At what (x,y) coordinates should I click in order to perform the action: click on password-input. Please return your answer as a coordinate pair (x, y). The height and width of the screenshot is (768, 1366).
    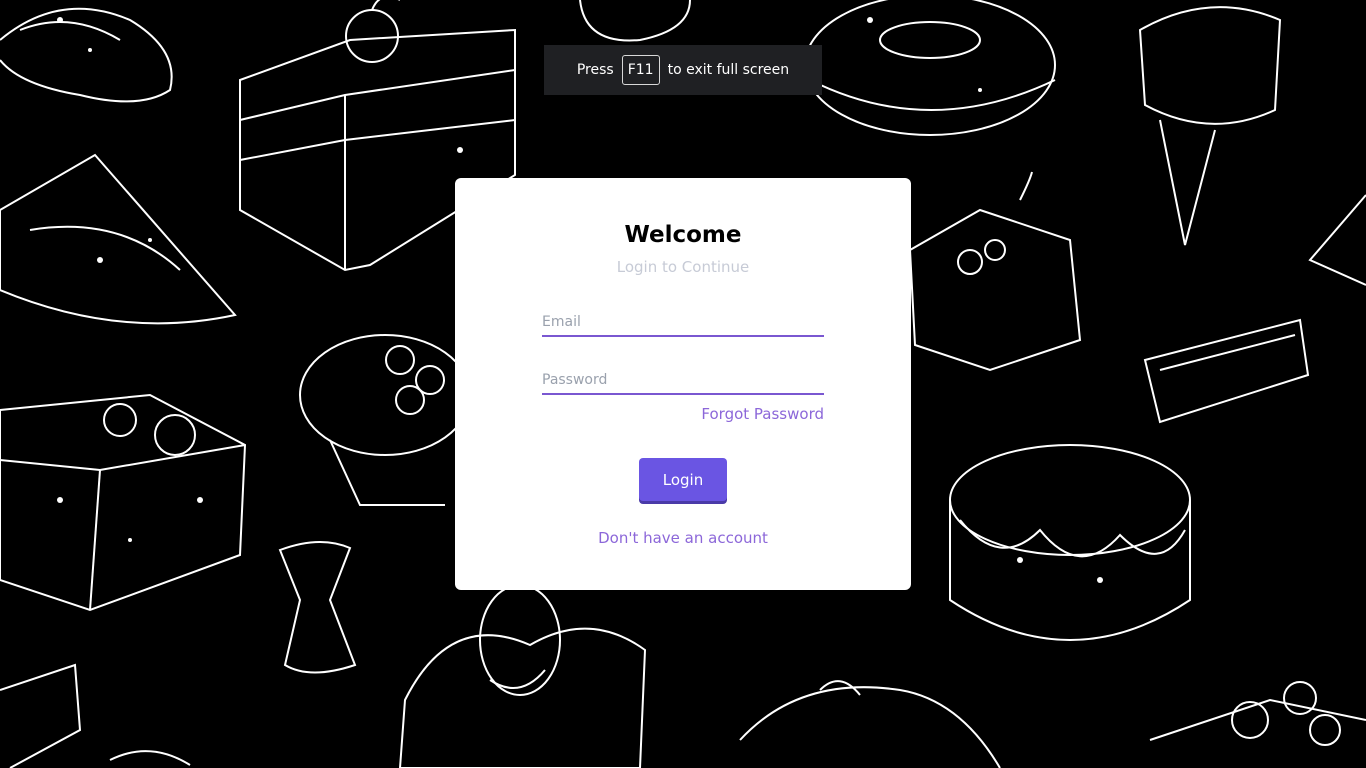
    Looking at the image, I should click on (683, 381).